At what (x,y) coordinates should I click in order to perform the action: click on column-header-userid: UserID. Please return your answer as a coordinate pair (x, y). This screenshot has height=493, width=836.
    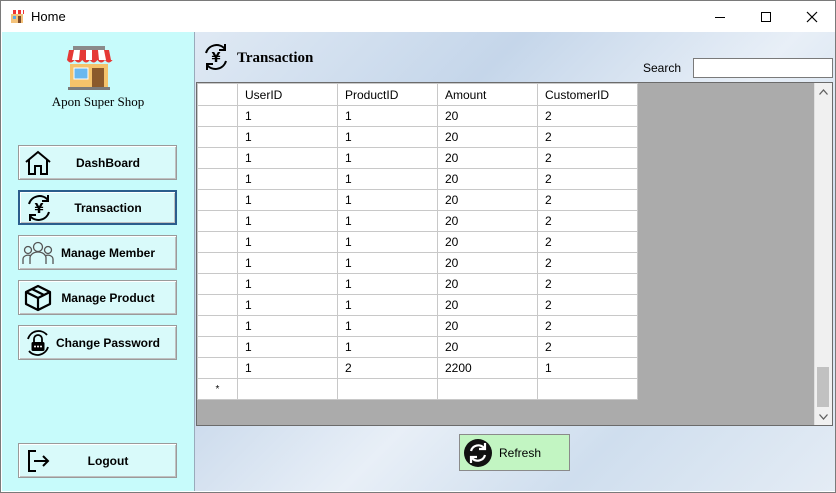
    Looking at the image, I should click on (287, 94).